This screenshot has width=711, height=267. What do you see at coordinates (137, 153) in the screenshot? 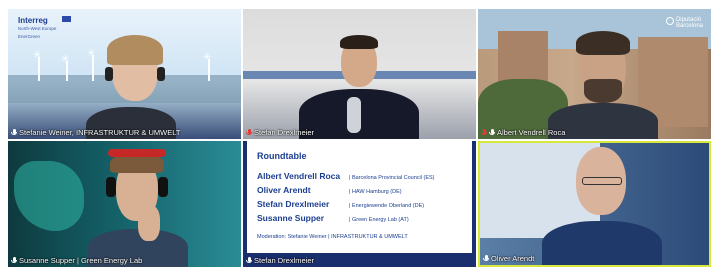
I see `headphones` at bounding box center [137, 153].